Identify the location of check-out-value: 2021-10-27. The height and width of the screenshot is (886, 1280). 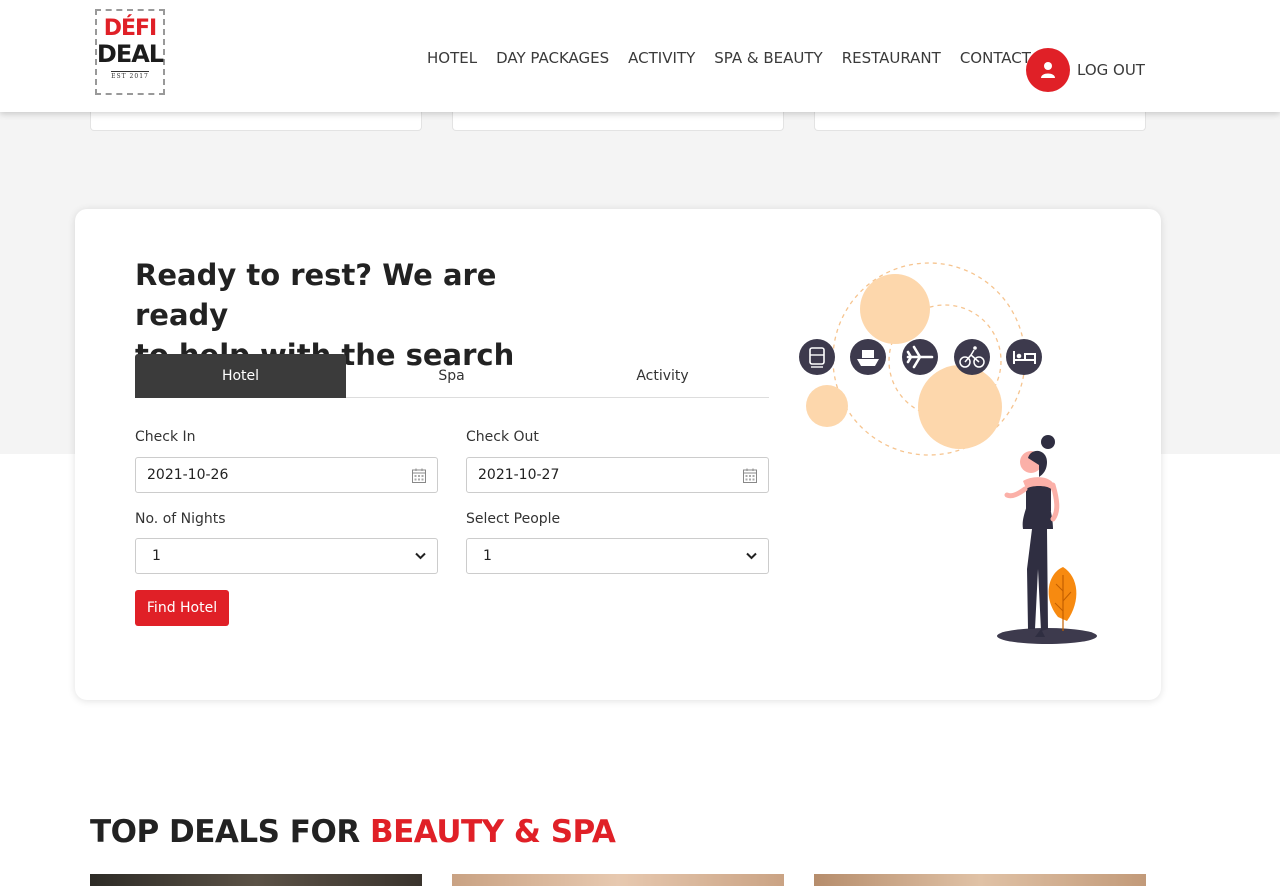
(519, 475).